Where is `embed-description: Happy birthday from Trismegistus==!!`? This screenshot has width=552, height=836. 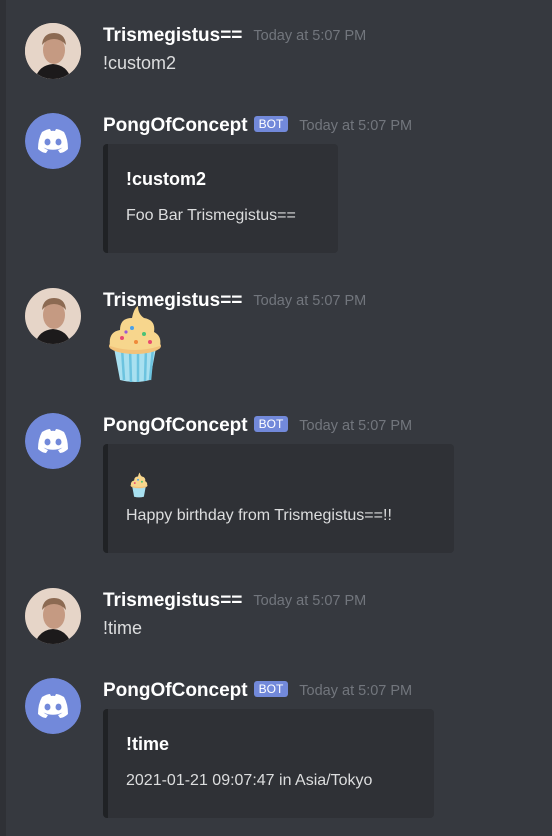 embed-description: Happy birthday from Trismegistus==!! is located at coordinates (259, 515).